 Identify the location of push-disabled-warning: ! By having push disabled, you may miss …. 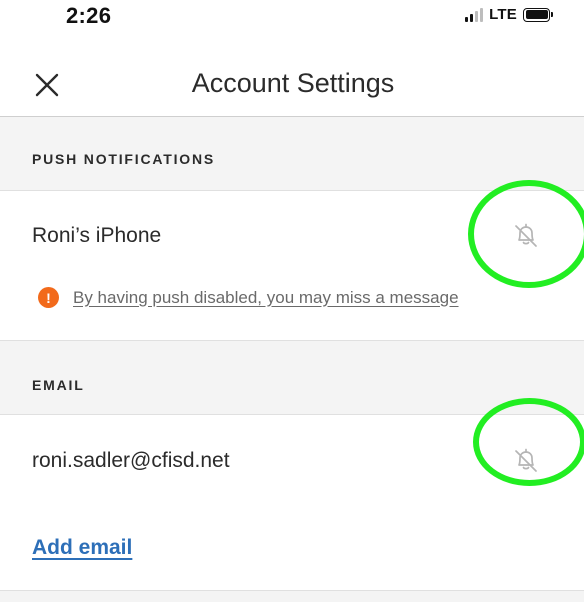
(248, 297).